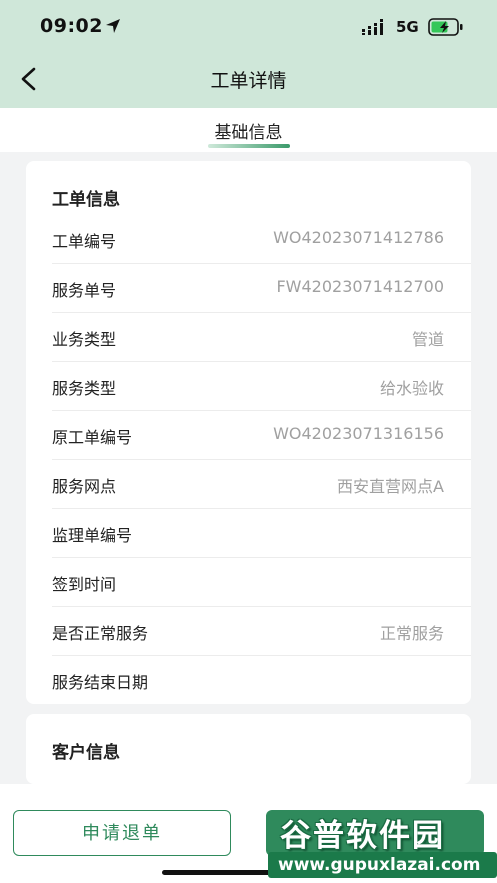 Image resolution: width=497 pixels, height=883 pixels. I want to click on watermark: 谷普软件园 www.gupuxlazai.com, so click(382, 846).